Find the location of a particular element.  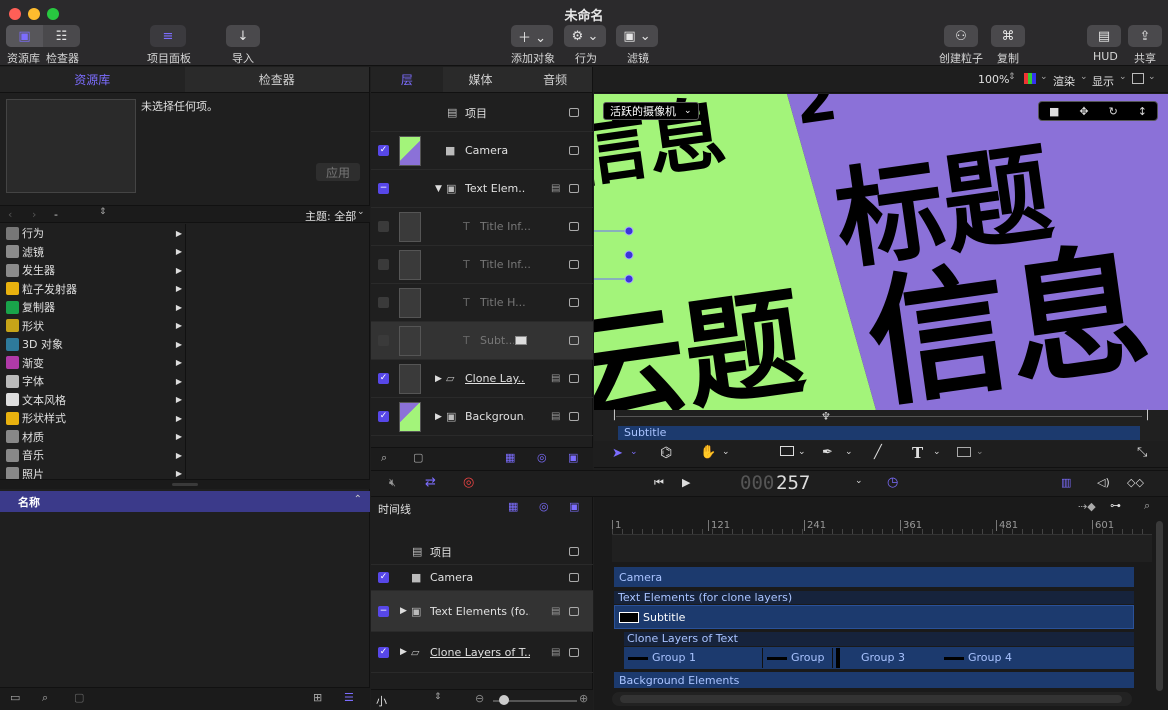

group-clip-3: Group 3 is located at coordinates (883, 657).